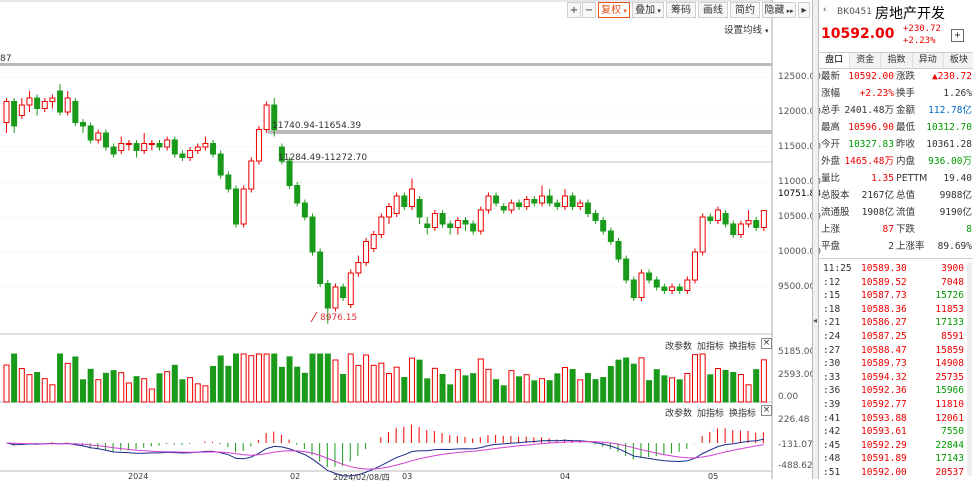 The width and height of the screenshot is (973, 483). I want to click on dea-line, so click(385, 455).